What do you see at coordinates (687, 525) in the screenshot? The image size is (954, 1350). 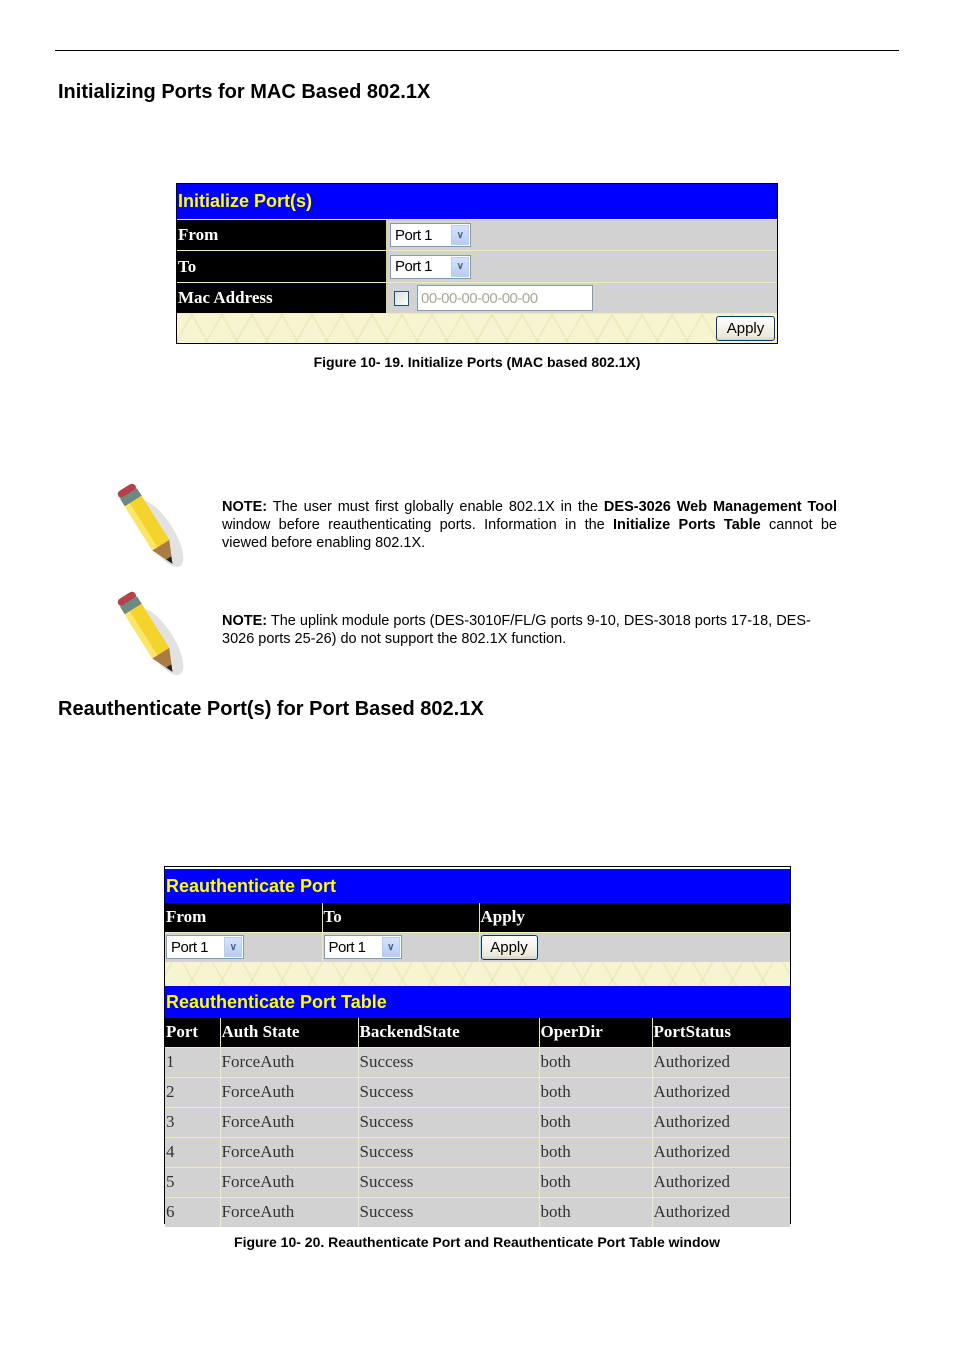 I see `note-text-bold: Initialize Ports Table` at bounding box center [687, 525].